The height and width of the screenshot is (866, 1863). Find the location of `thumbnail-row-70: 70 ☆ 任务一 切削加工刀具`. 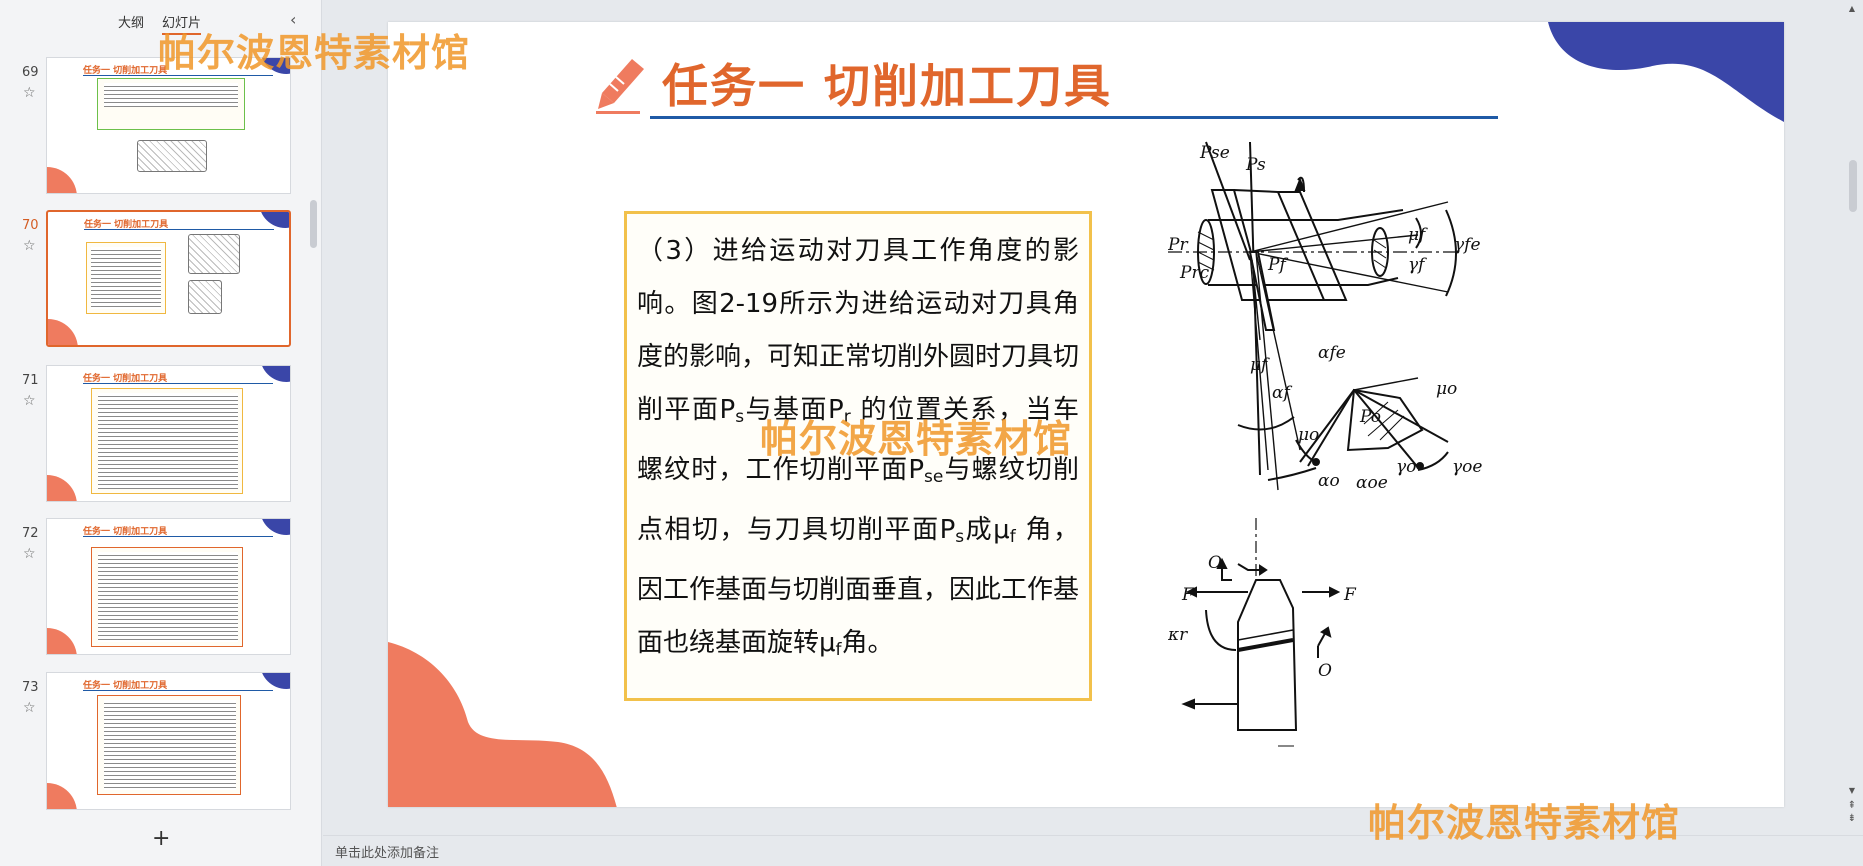

thumbnail-row-70: 70 ☆ 任务一 切削加工刀具 is located at coordinates (150, 280).